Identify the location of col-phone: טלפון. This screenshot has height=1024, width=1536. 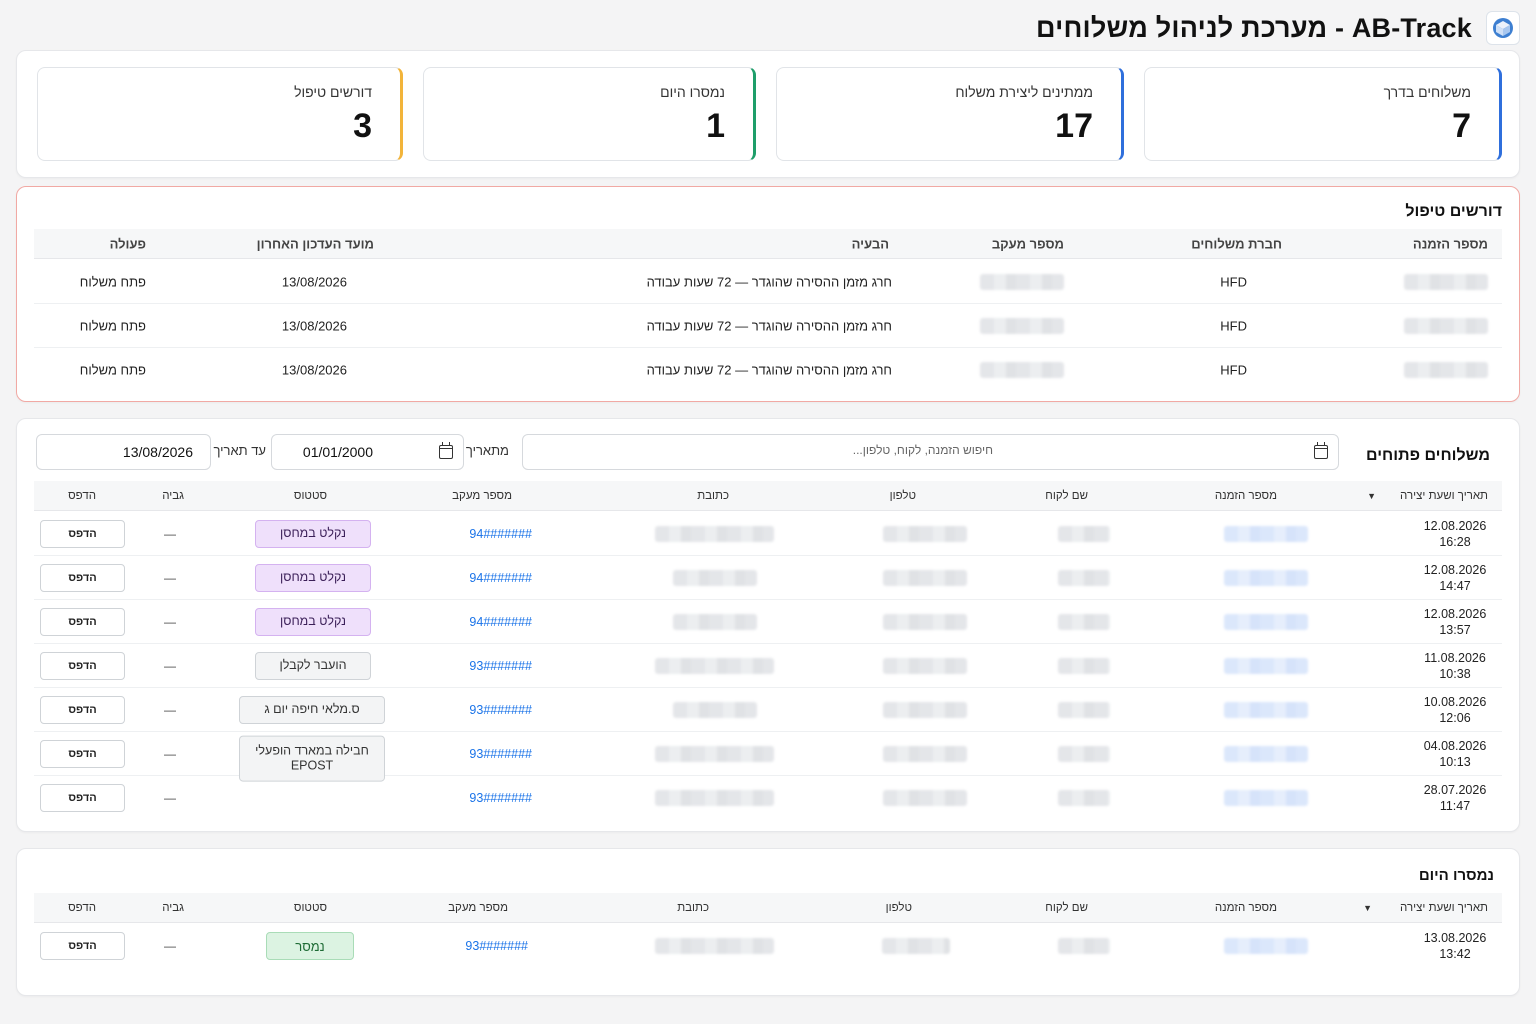
(902, 495).